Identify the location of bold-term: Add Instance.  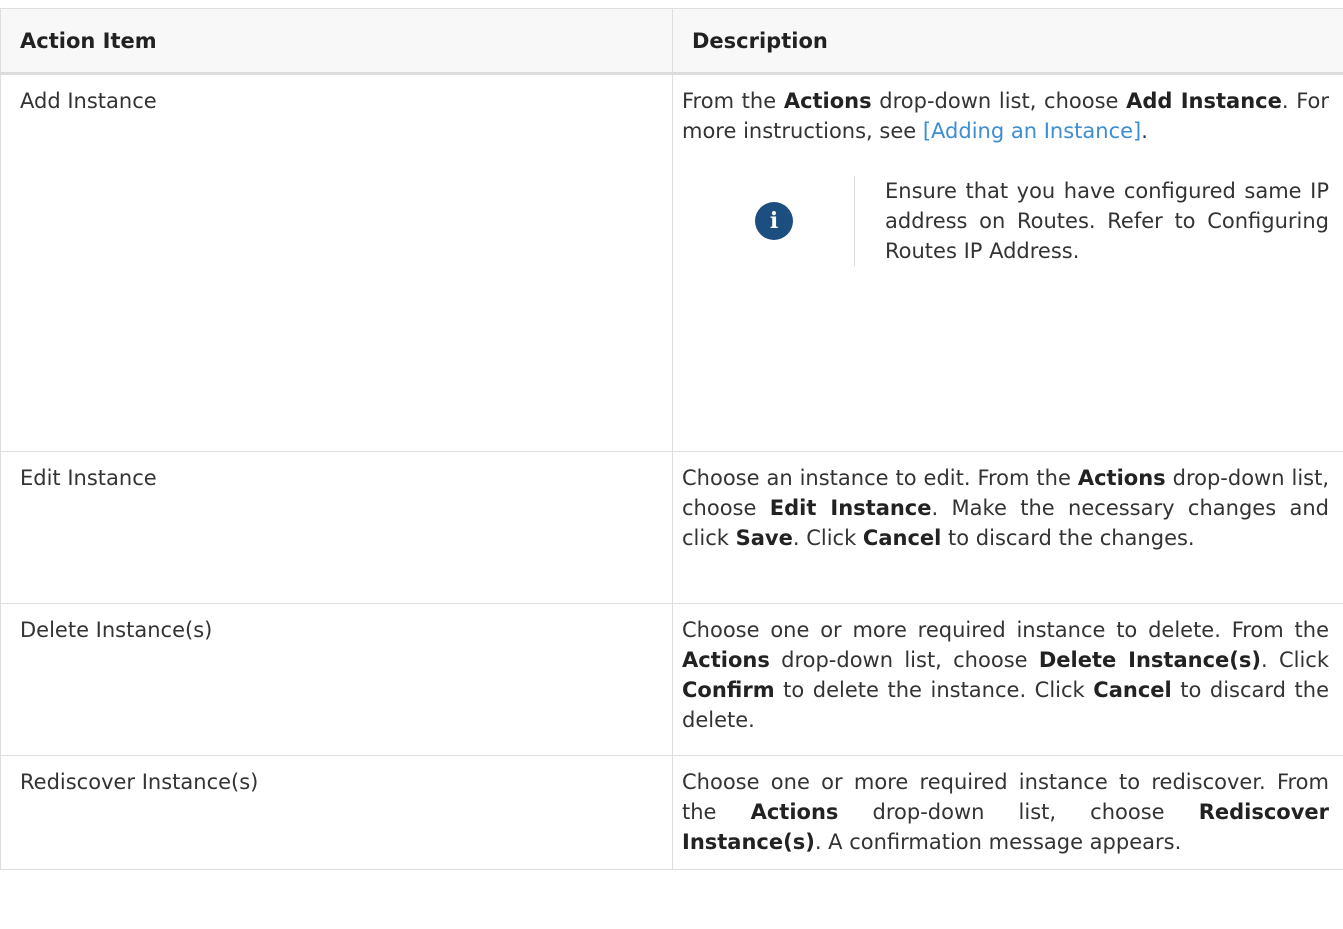
(1204, 101).